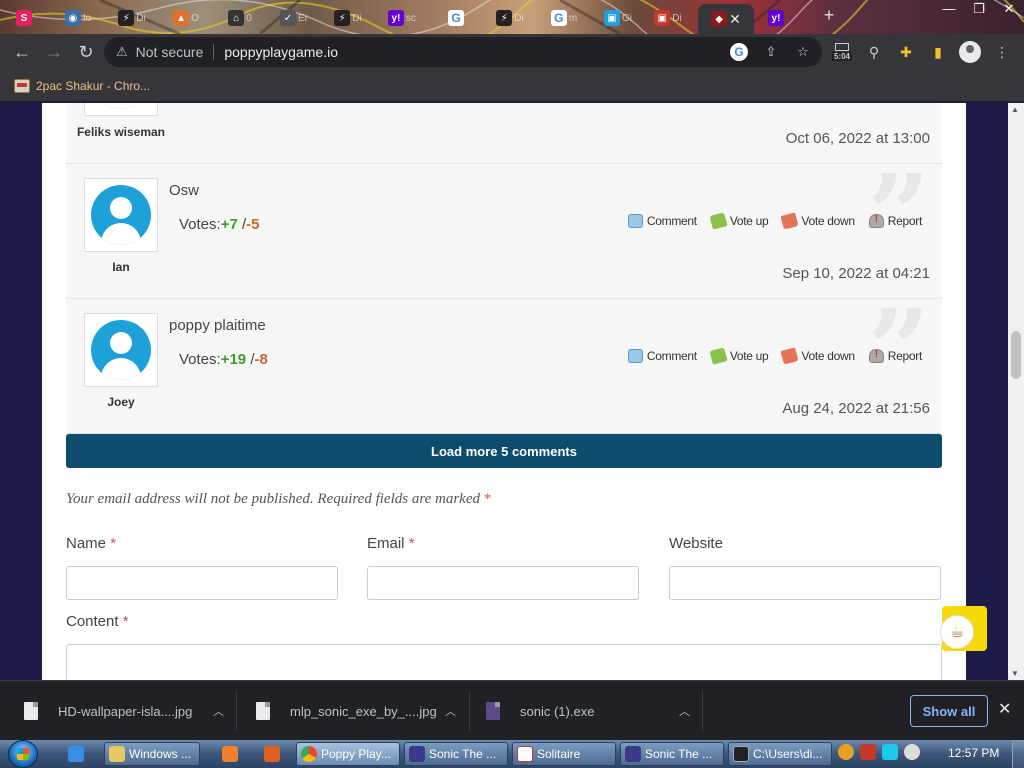 This screenshot has width=1024, height=768. What do you see at coordinates (564, 18) in the screenshot?
I see `browser-tab: G m` at bounding box center [564, 18].